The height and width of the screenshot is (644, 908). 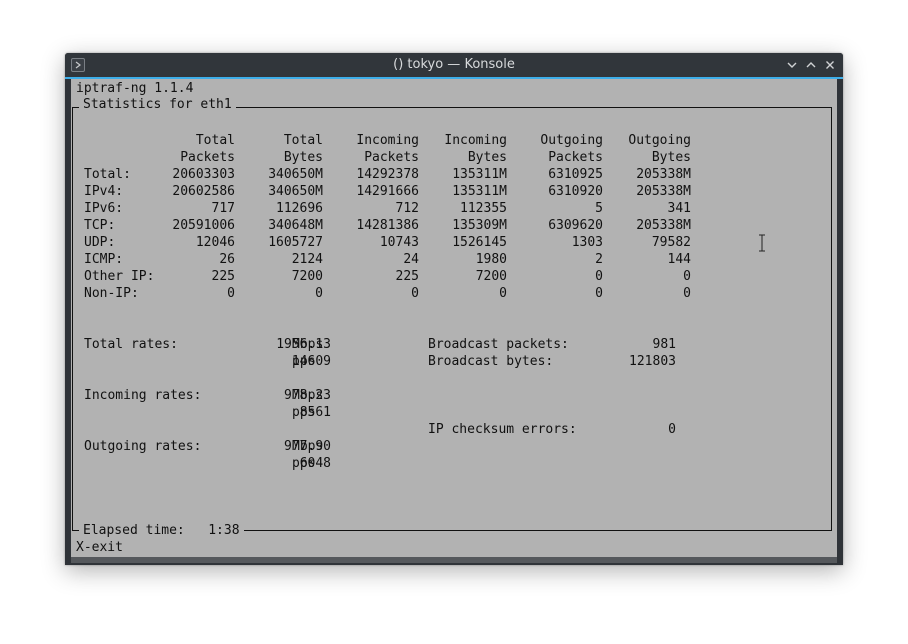 I want to click on table-cell: 2, so click(x=599, y=259).